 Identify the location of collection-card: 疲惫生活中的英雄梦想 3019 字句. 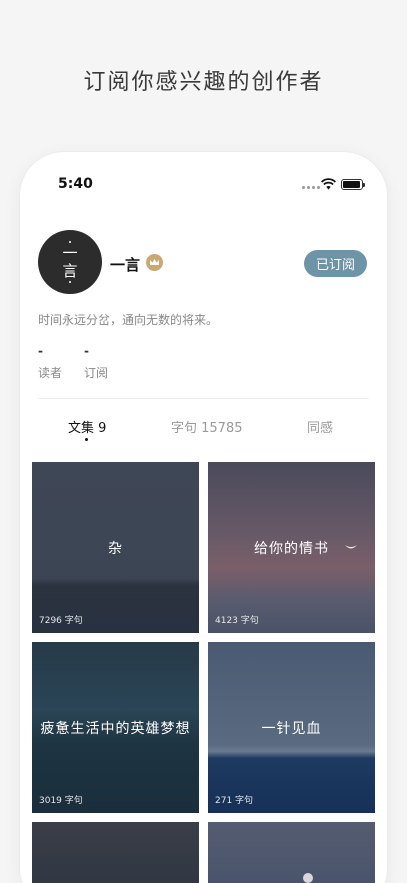
(115, 727).